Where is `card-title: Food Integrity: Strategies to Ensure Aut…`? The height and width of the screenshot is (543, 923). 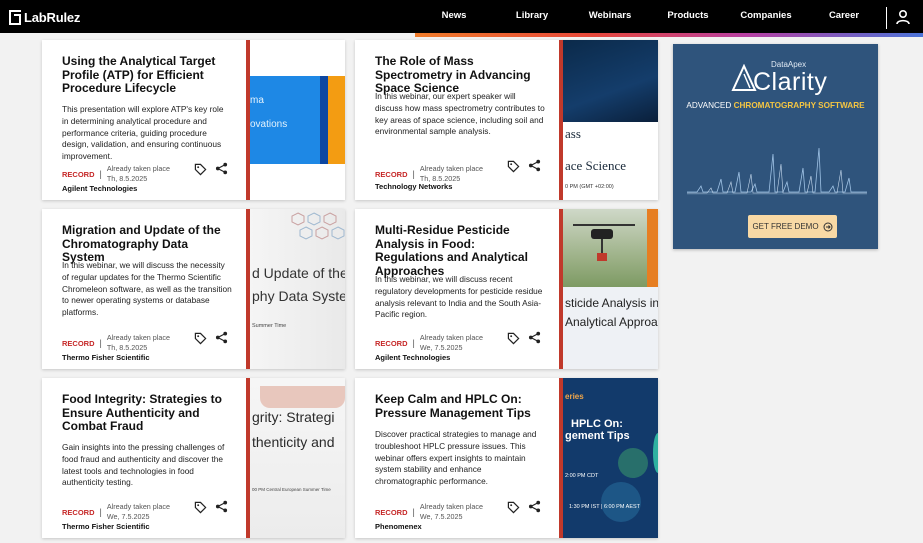 card-title: Food Integrity: Strategies to Ensure Aut… is located at coordinates (147, 413).